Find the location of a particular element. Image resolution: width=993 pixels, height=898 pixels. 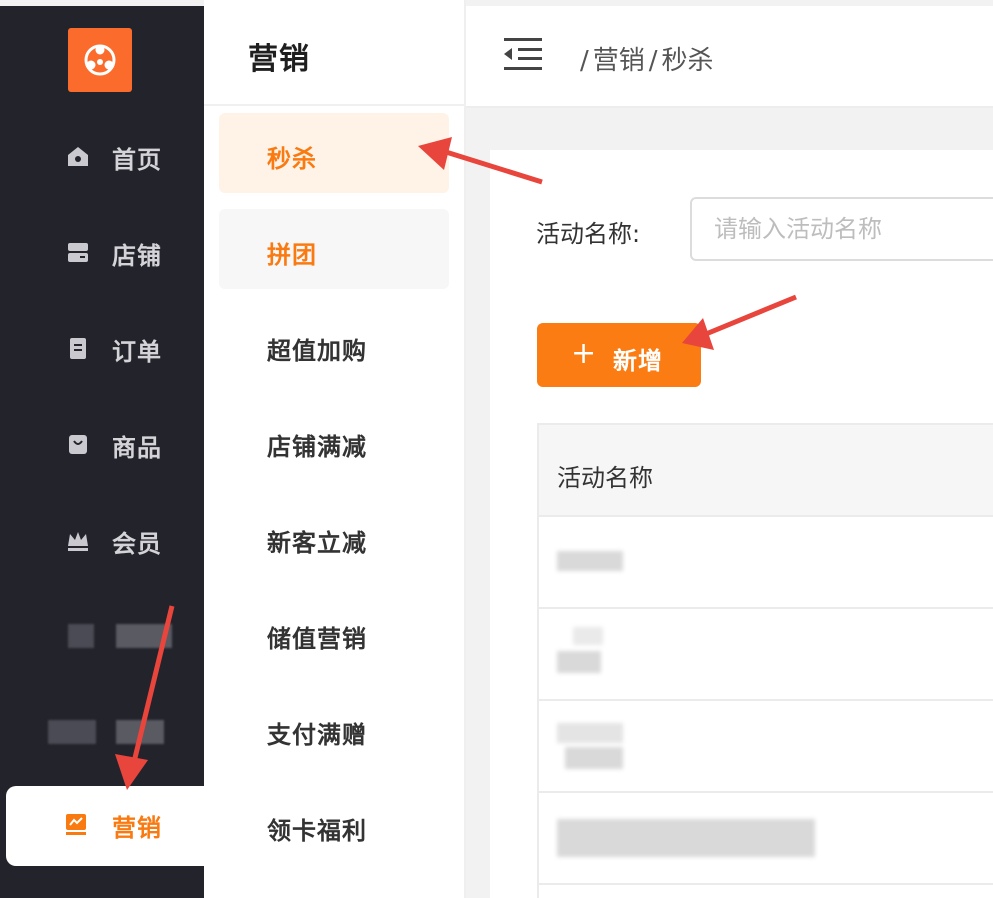

sidebar-item-label: 营销 is located at coordinates (137, 828).